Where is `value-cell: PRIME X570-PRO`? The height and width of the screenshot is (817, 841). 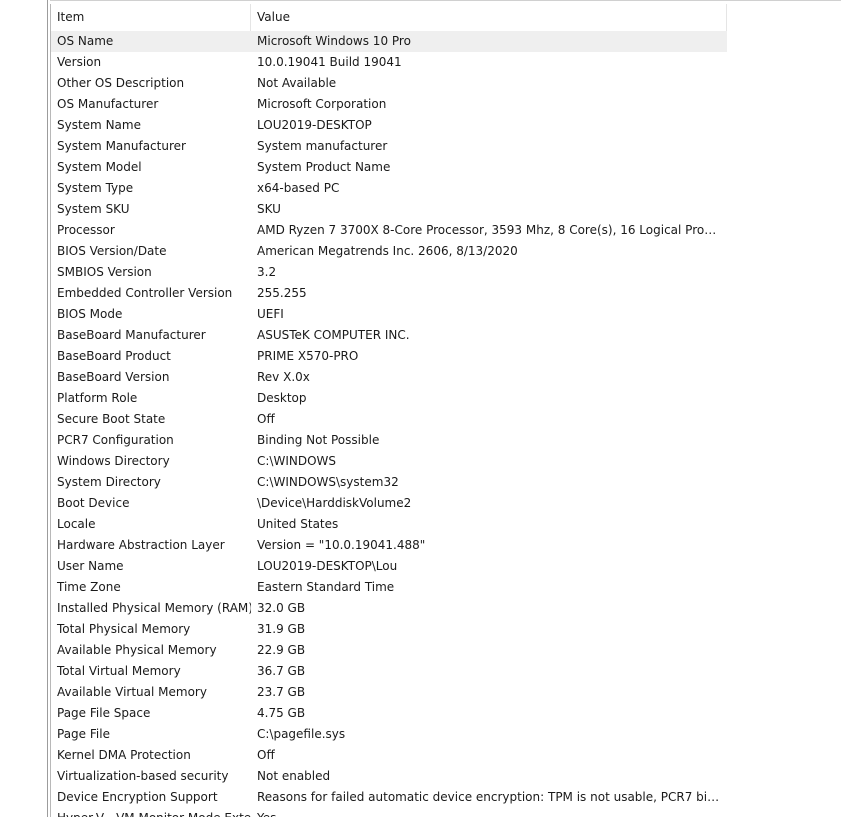
value-cell: PRIME X570-PRO is located at coordinates (308, 356).